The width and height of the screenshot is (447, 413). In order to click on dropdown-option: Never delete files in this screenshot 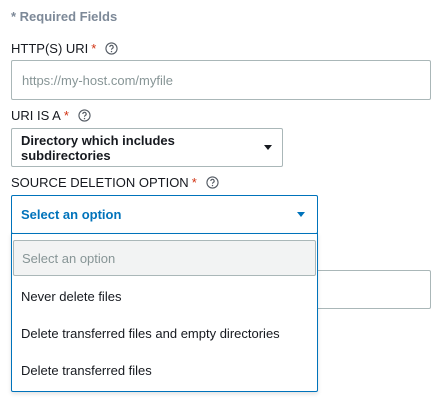, I will do `click(164, 296)`.